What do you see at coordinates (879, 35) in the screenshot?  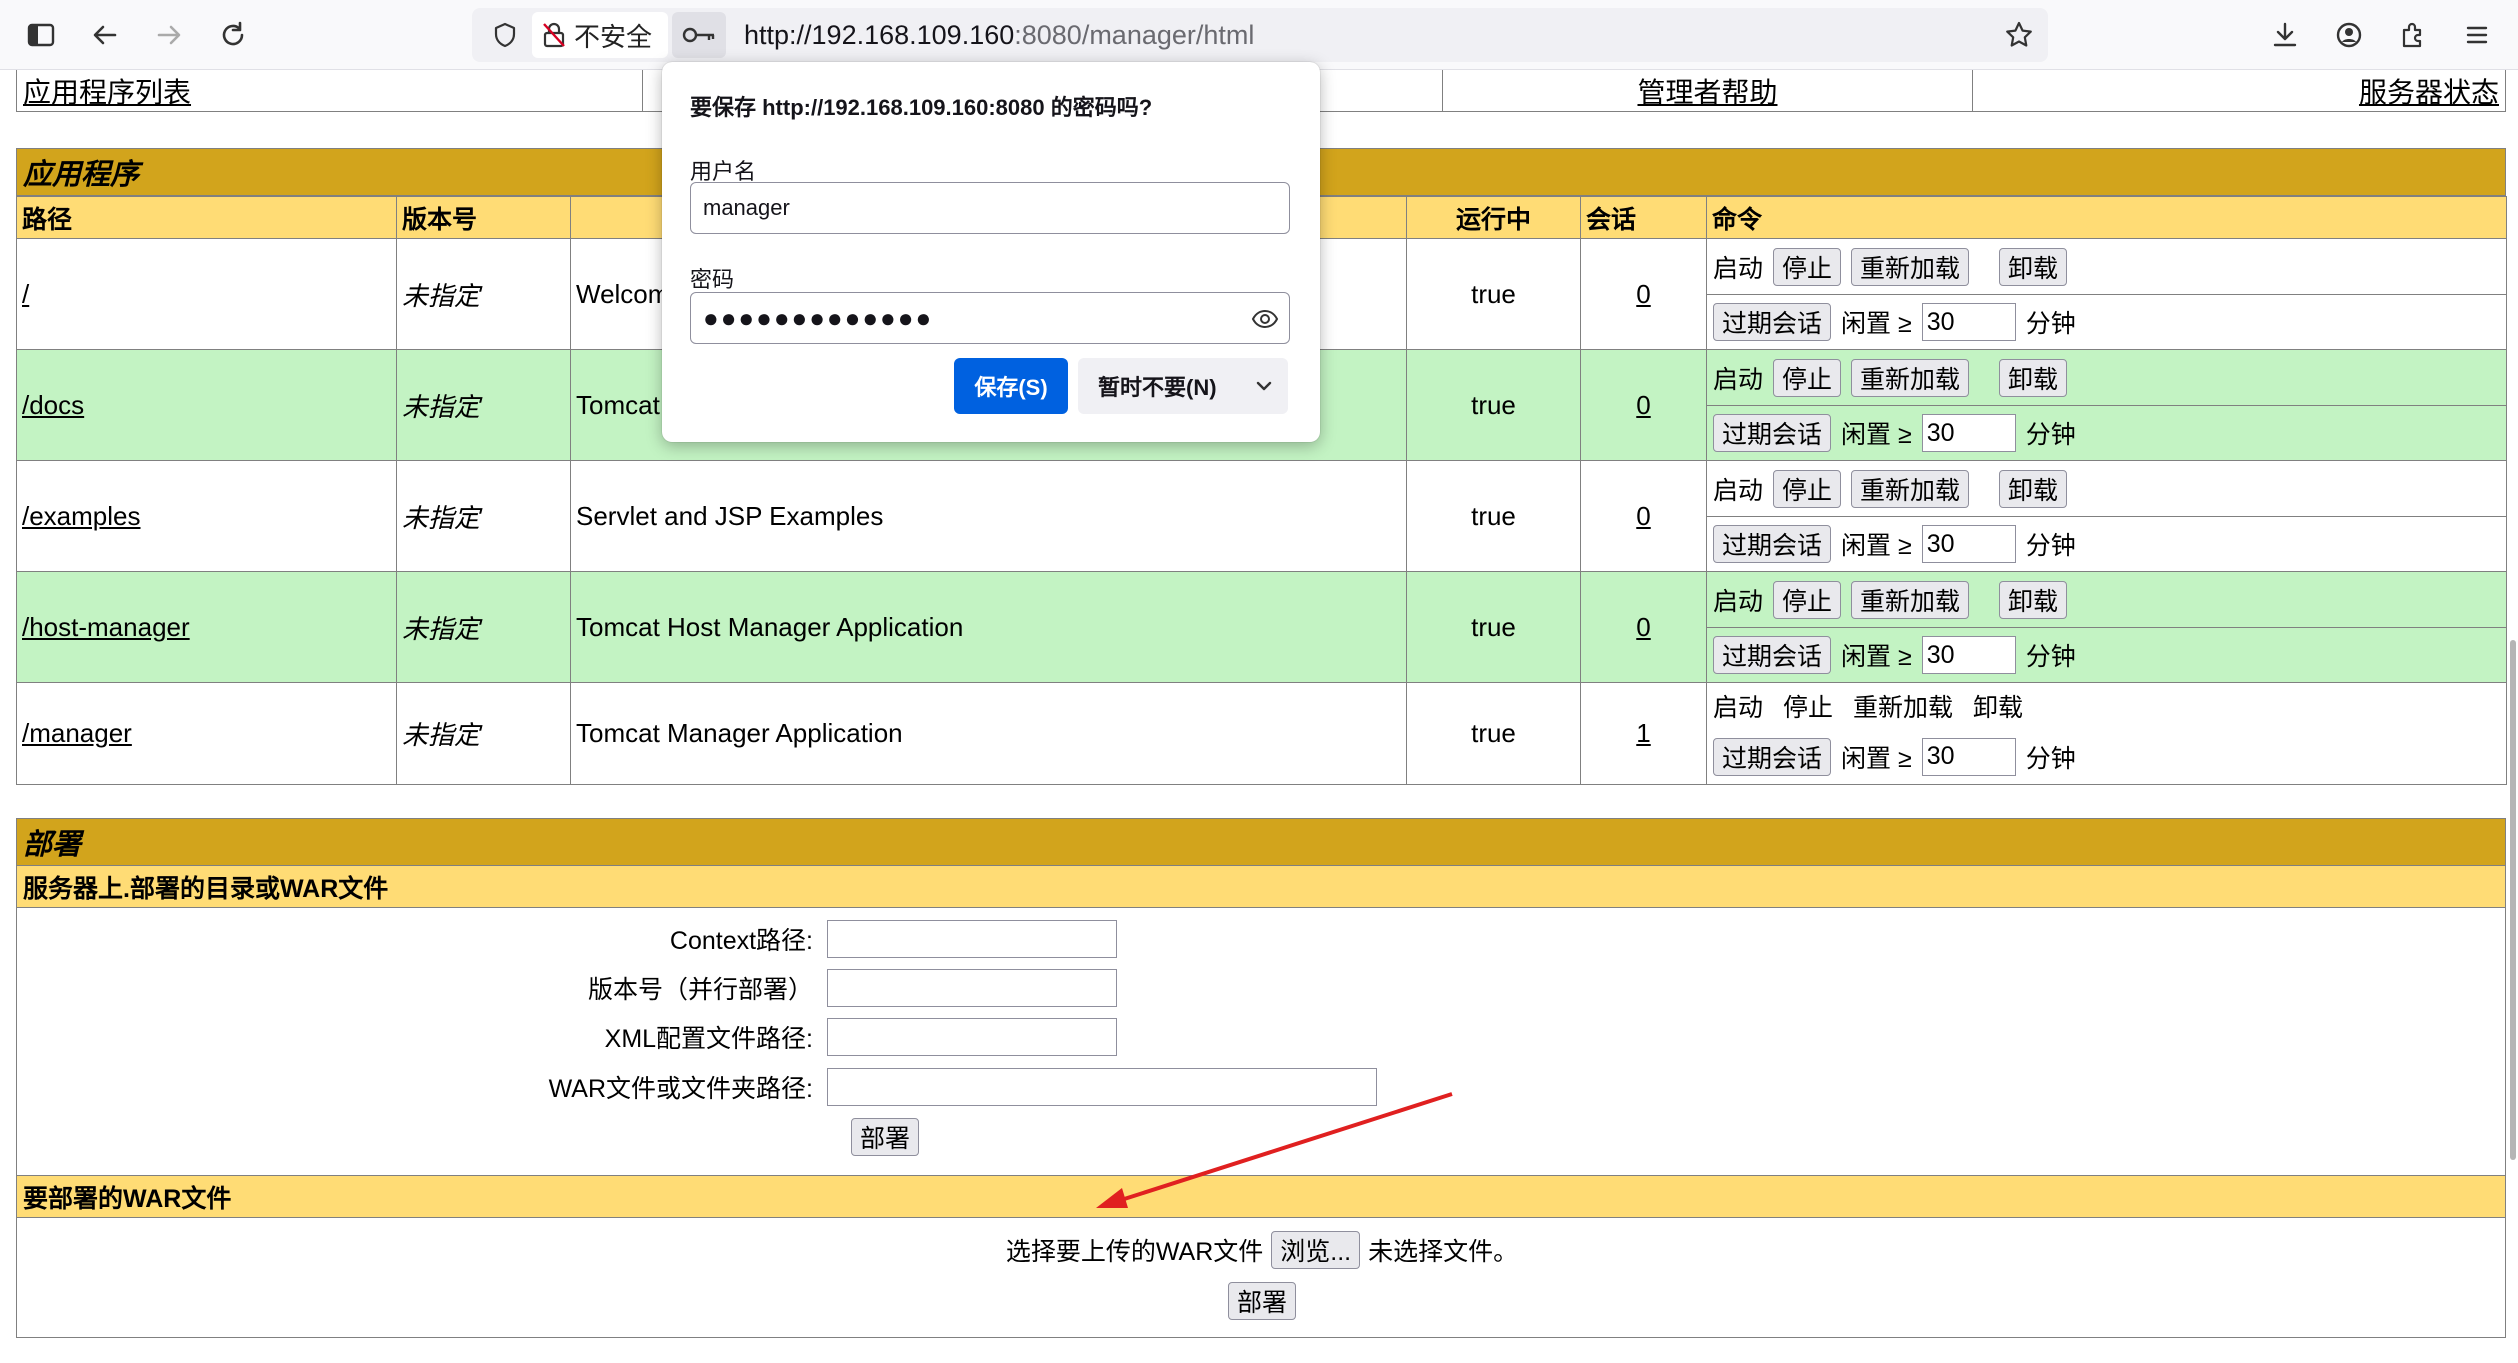 I see `url-host: http://192.168.109.160` at bounding box center [879, 35].